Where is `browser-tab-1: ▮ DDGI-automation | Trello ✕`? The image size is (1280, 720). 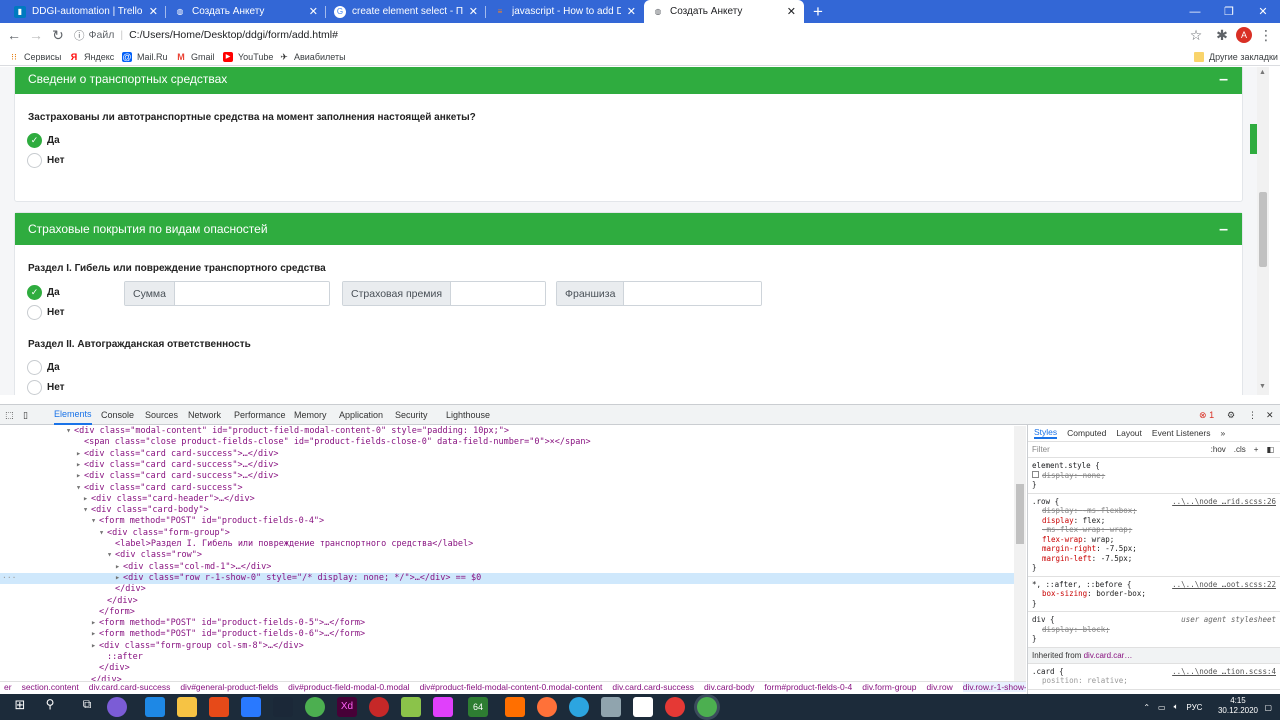 browser-tab-1: ▮ DDGI-automation | Trello ✕ is located at coordinates (86, 11).